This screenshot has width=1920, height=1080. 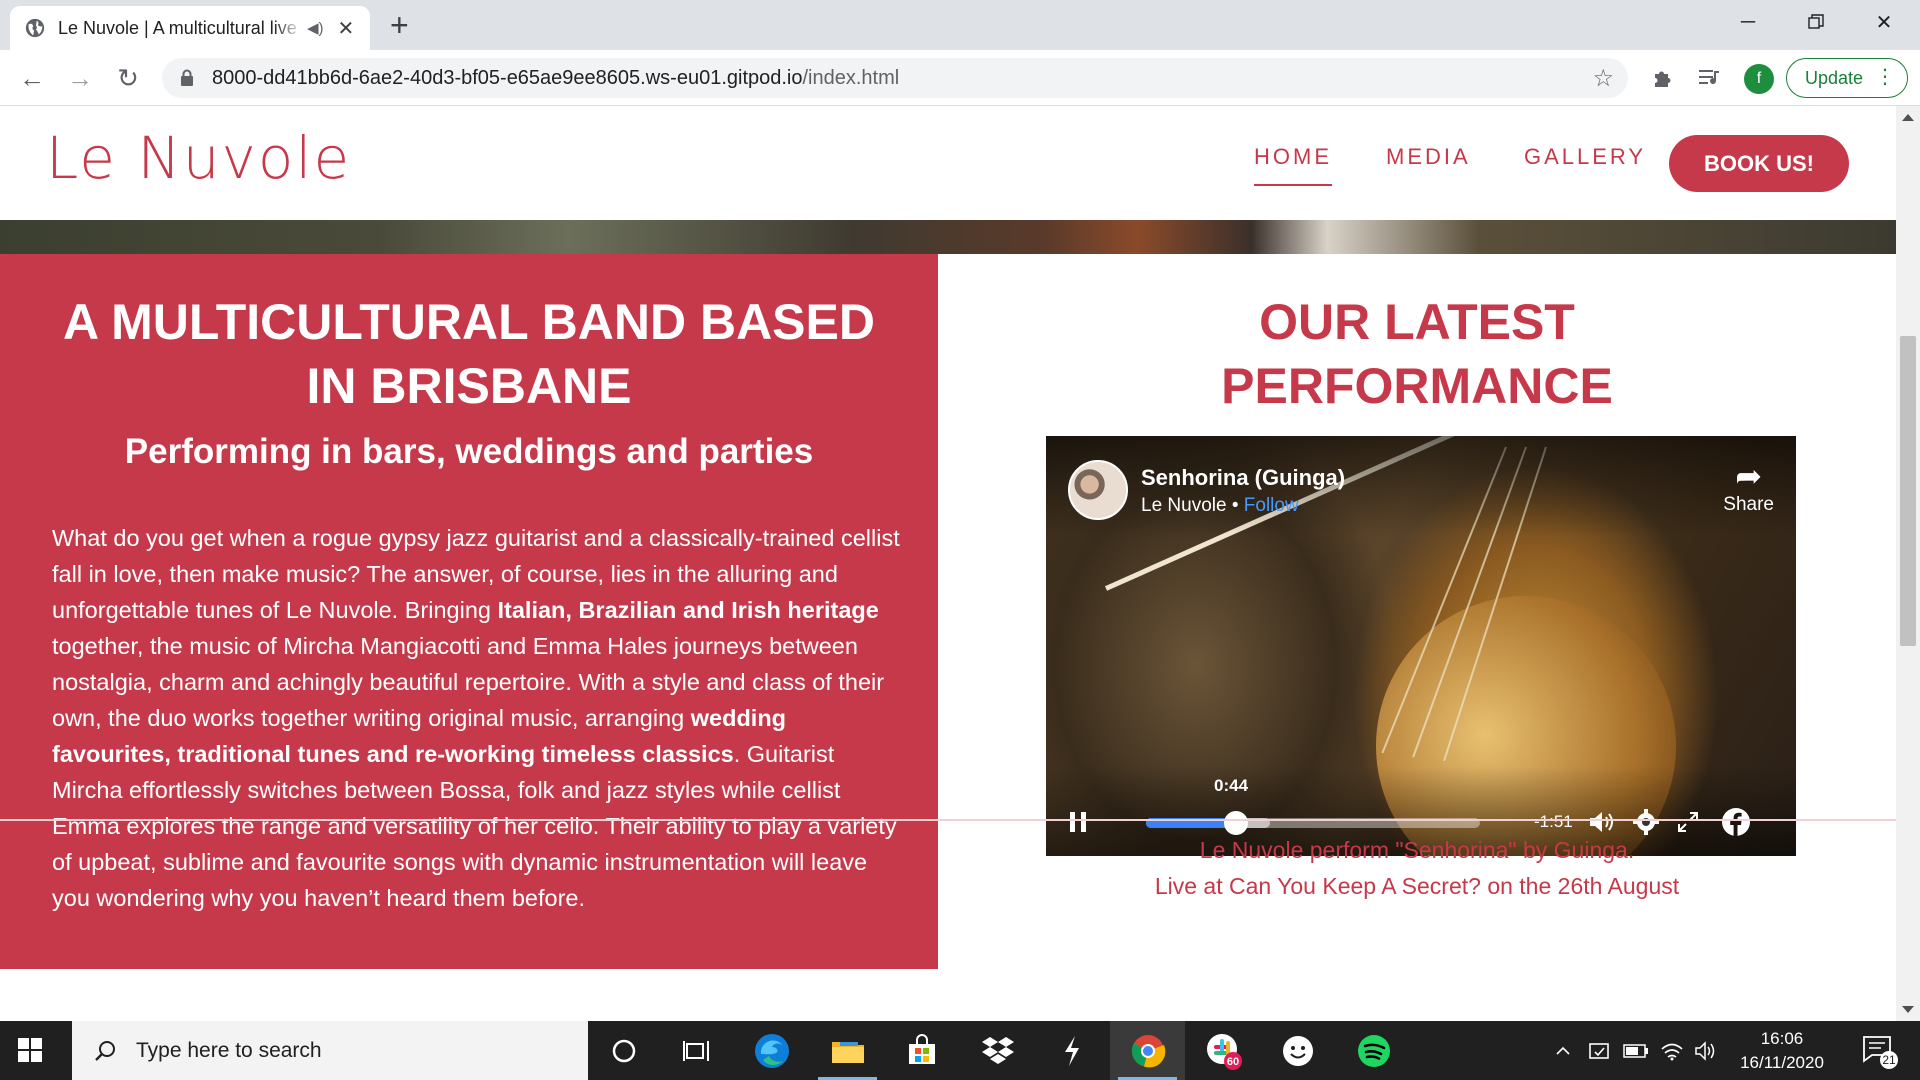 What do you see at coordinates (1271, 505) in the screenshot?
I see `follow-link: Follow` at bounding box center [1271, 505].